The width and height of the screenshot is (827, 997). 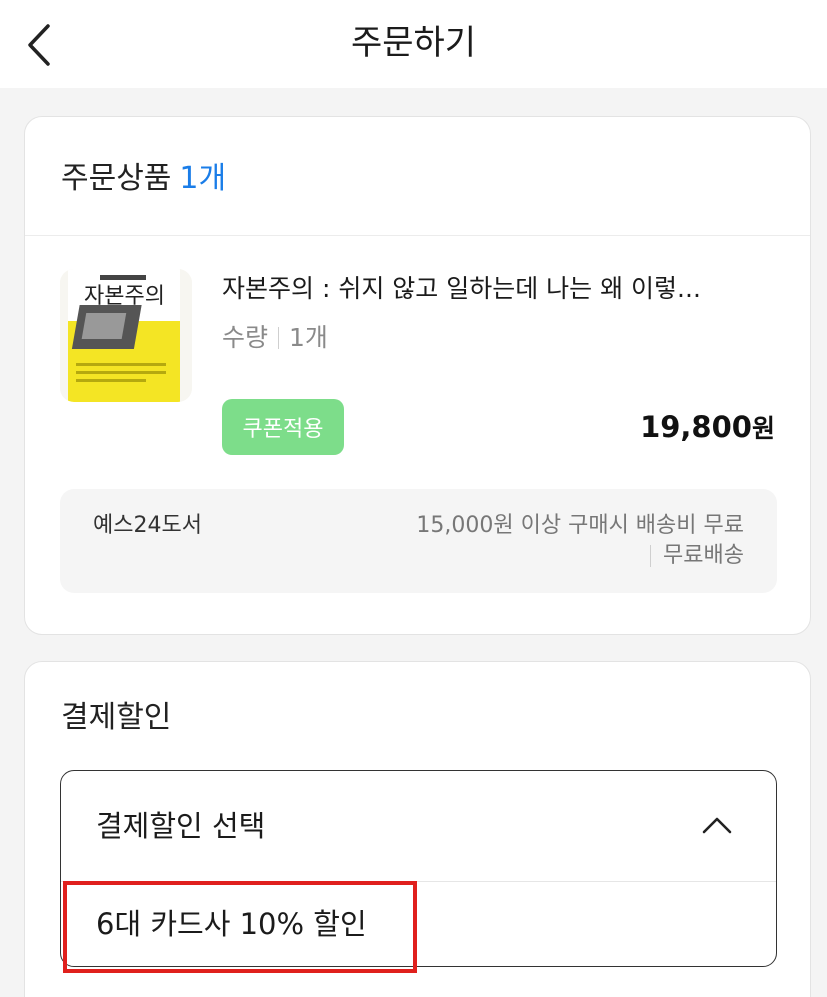 I want to click on book-cover-image: 자본주의, so click(x=126, y=335).